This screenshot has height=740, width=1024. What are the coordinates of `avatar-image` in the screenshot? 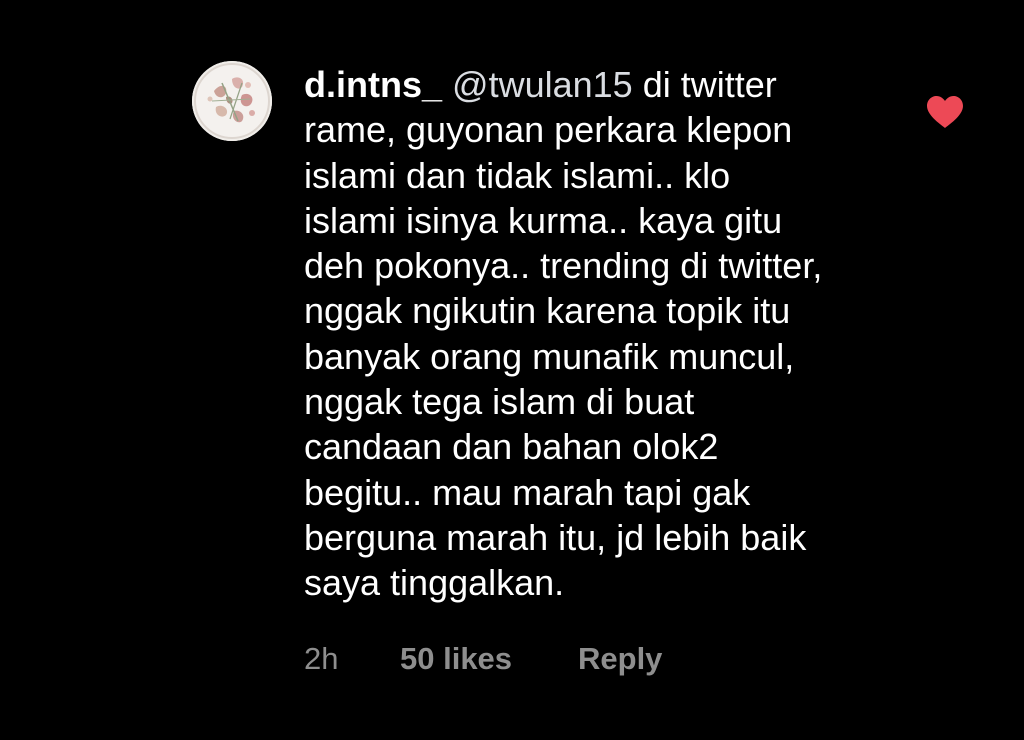 It's located at (232, 101).